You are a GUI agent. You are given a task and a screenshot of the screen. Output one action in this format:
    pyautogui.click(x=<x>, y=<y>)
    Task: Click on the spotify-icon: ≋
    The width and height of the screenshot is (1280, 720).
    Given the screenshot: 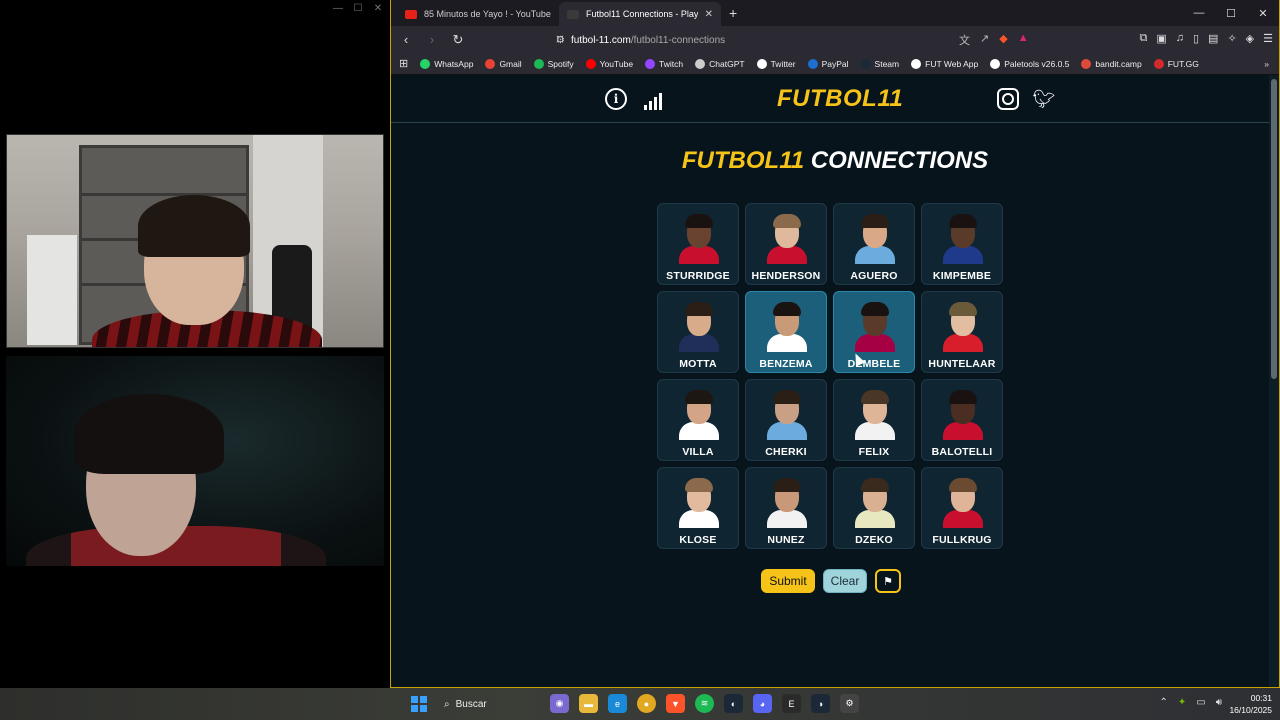 What is the action you would take?
    pyautogui.click(x=704, y=703)
    